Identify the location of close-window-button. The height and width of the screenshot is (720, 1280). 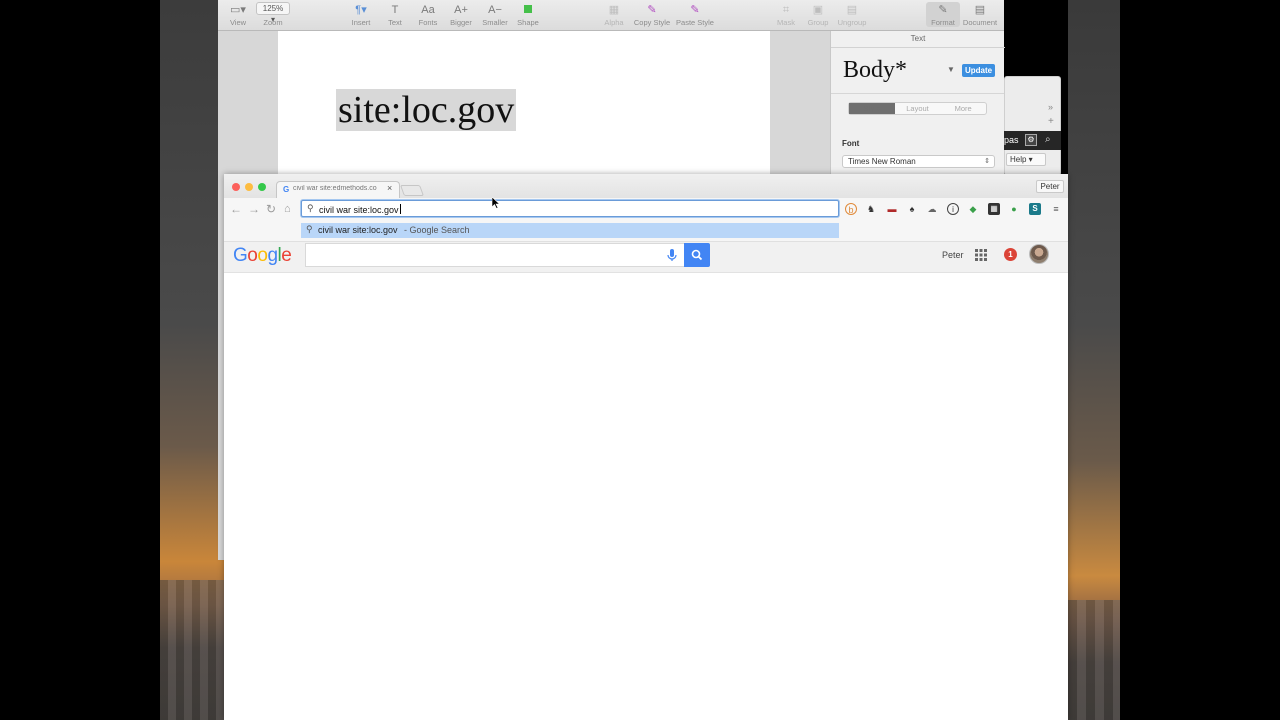
(236, 187).